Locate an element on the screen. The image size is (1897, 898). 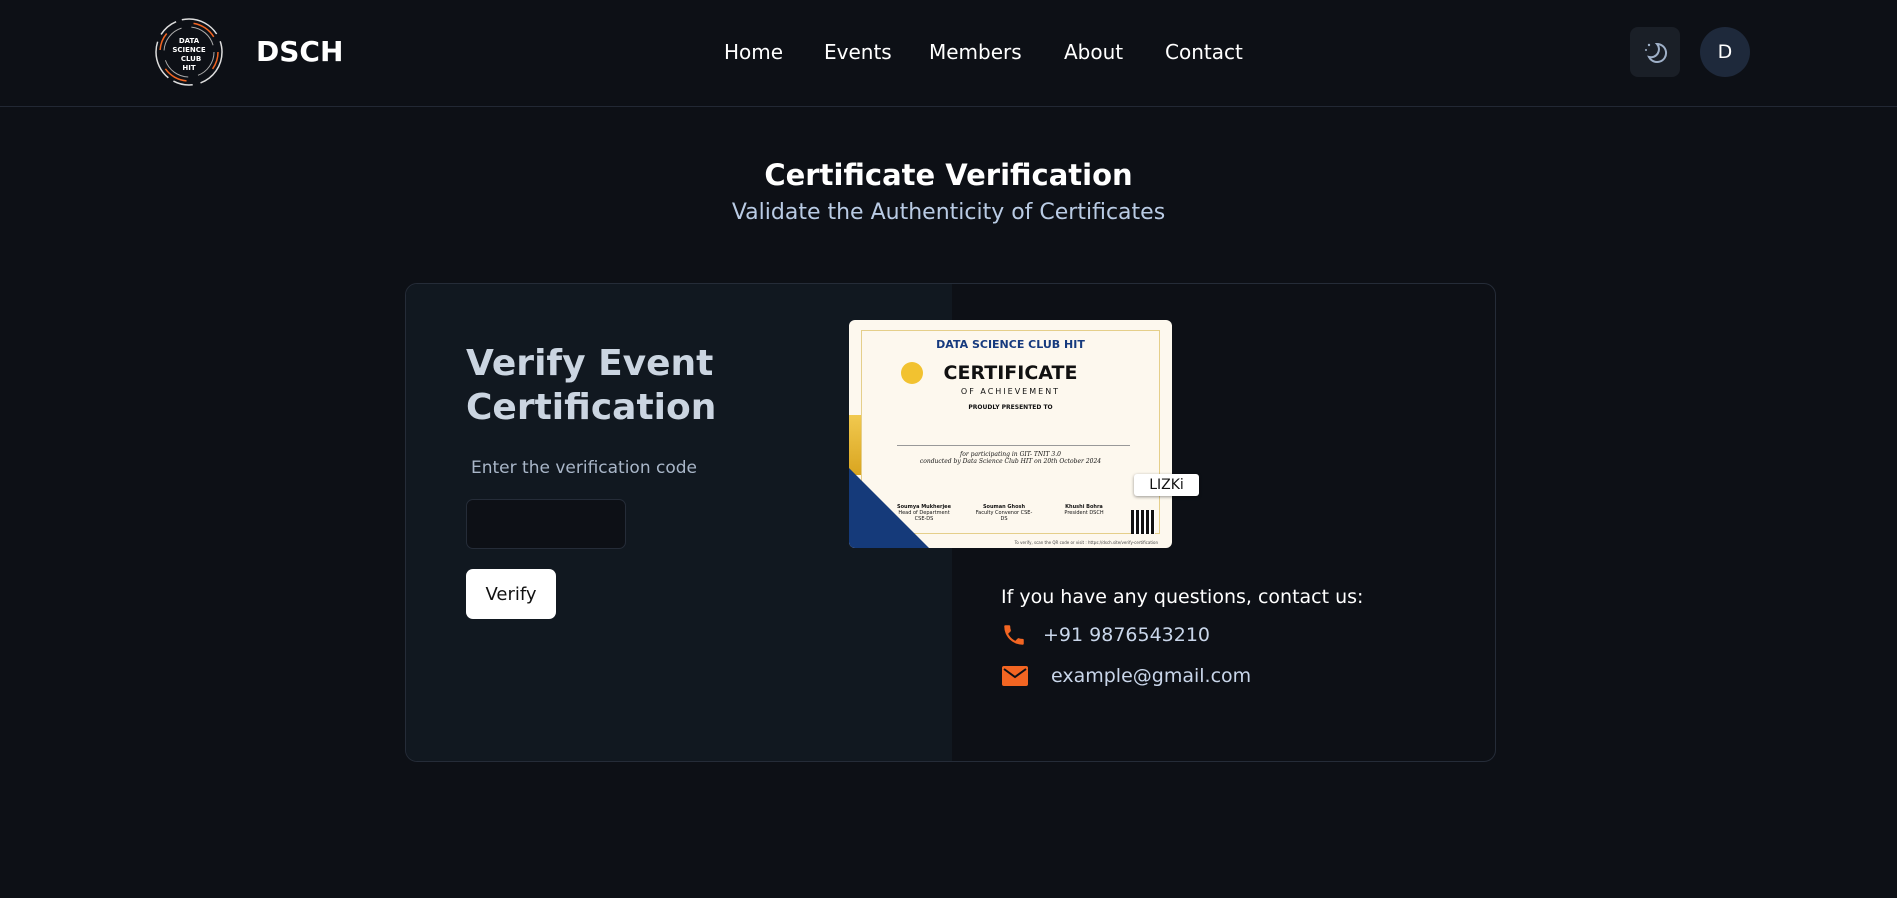
form-heading: Verify Event Certification is located at coordinates (591, 385).